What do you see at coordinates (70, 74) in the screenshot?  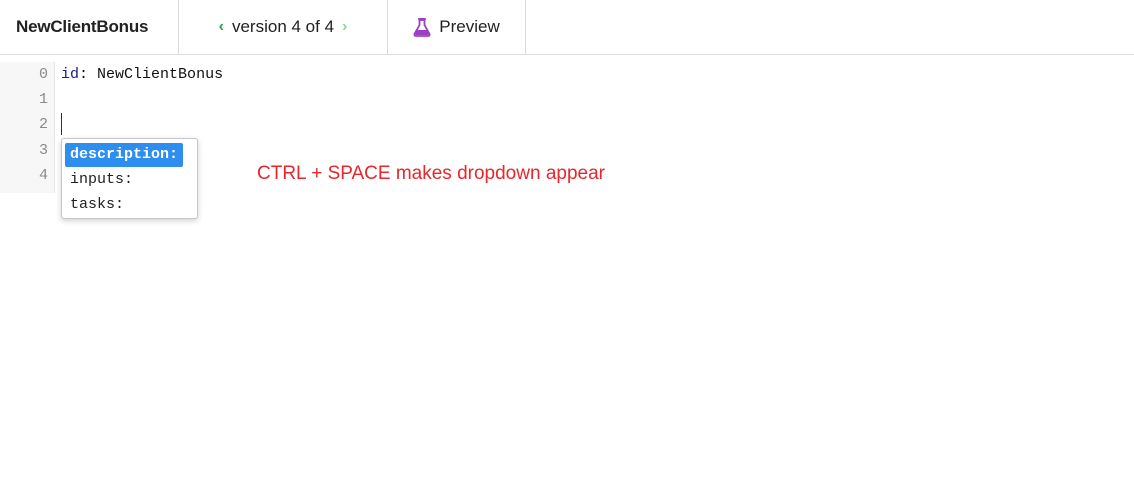 I see `yaml-key: id` at bounding box center [70, 74].